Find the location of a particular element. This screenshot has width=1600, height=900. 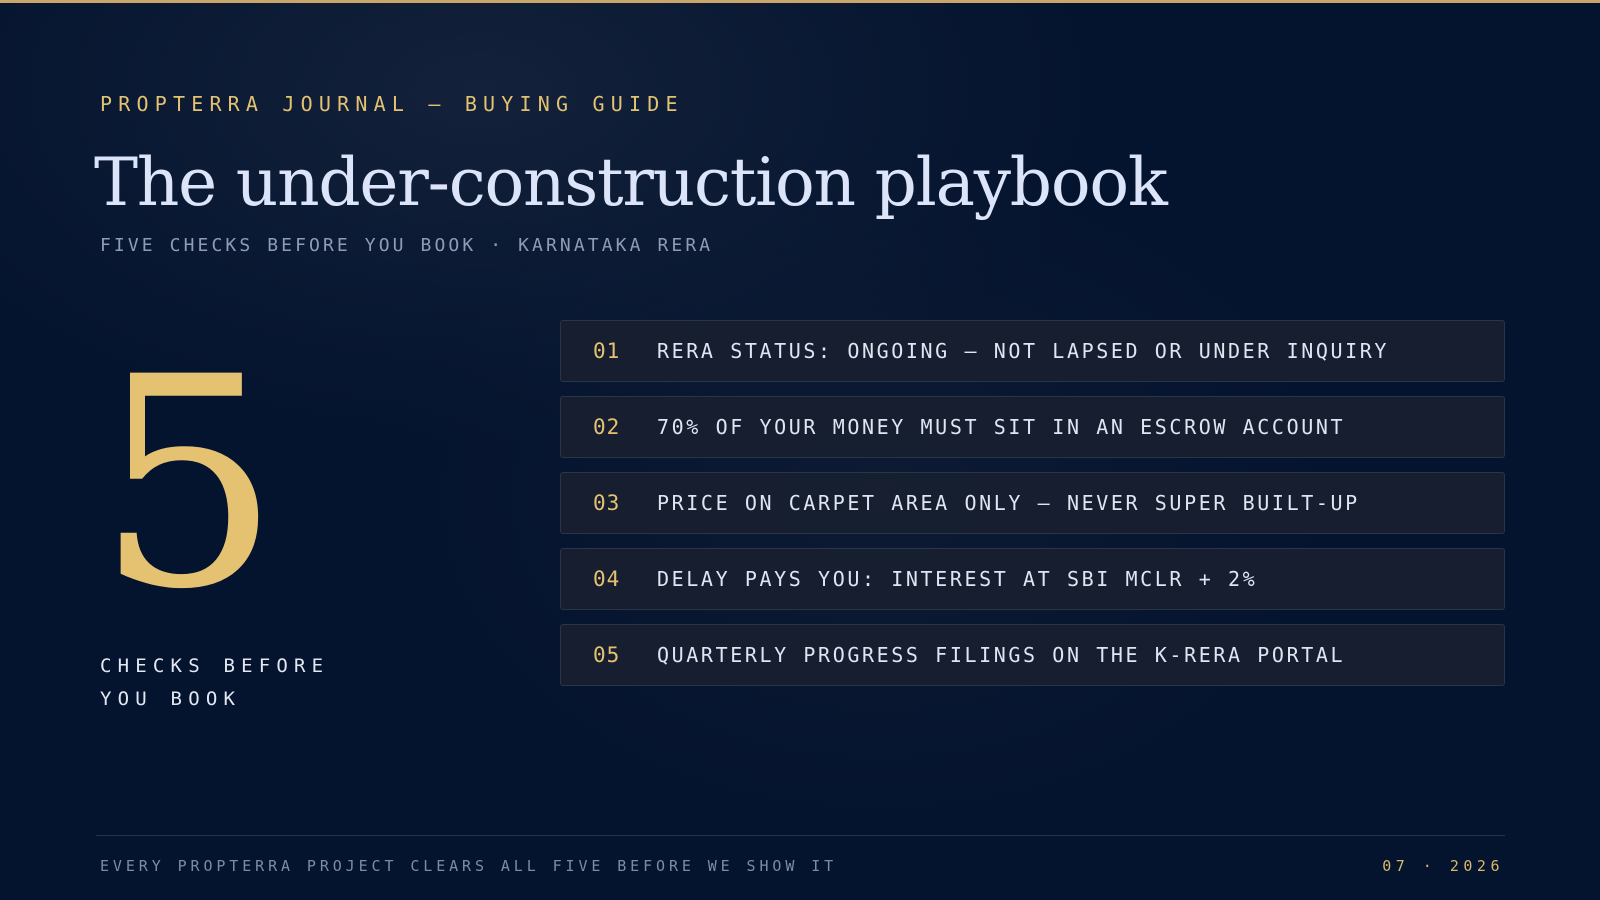

caption-line-1: CHECKS BEFORE is located at coordinates (215, 666).